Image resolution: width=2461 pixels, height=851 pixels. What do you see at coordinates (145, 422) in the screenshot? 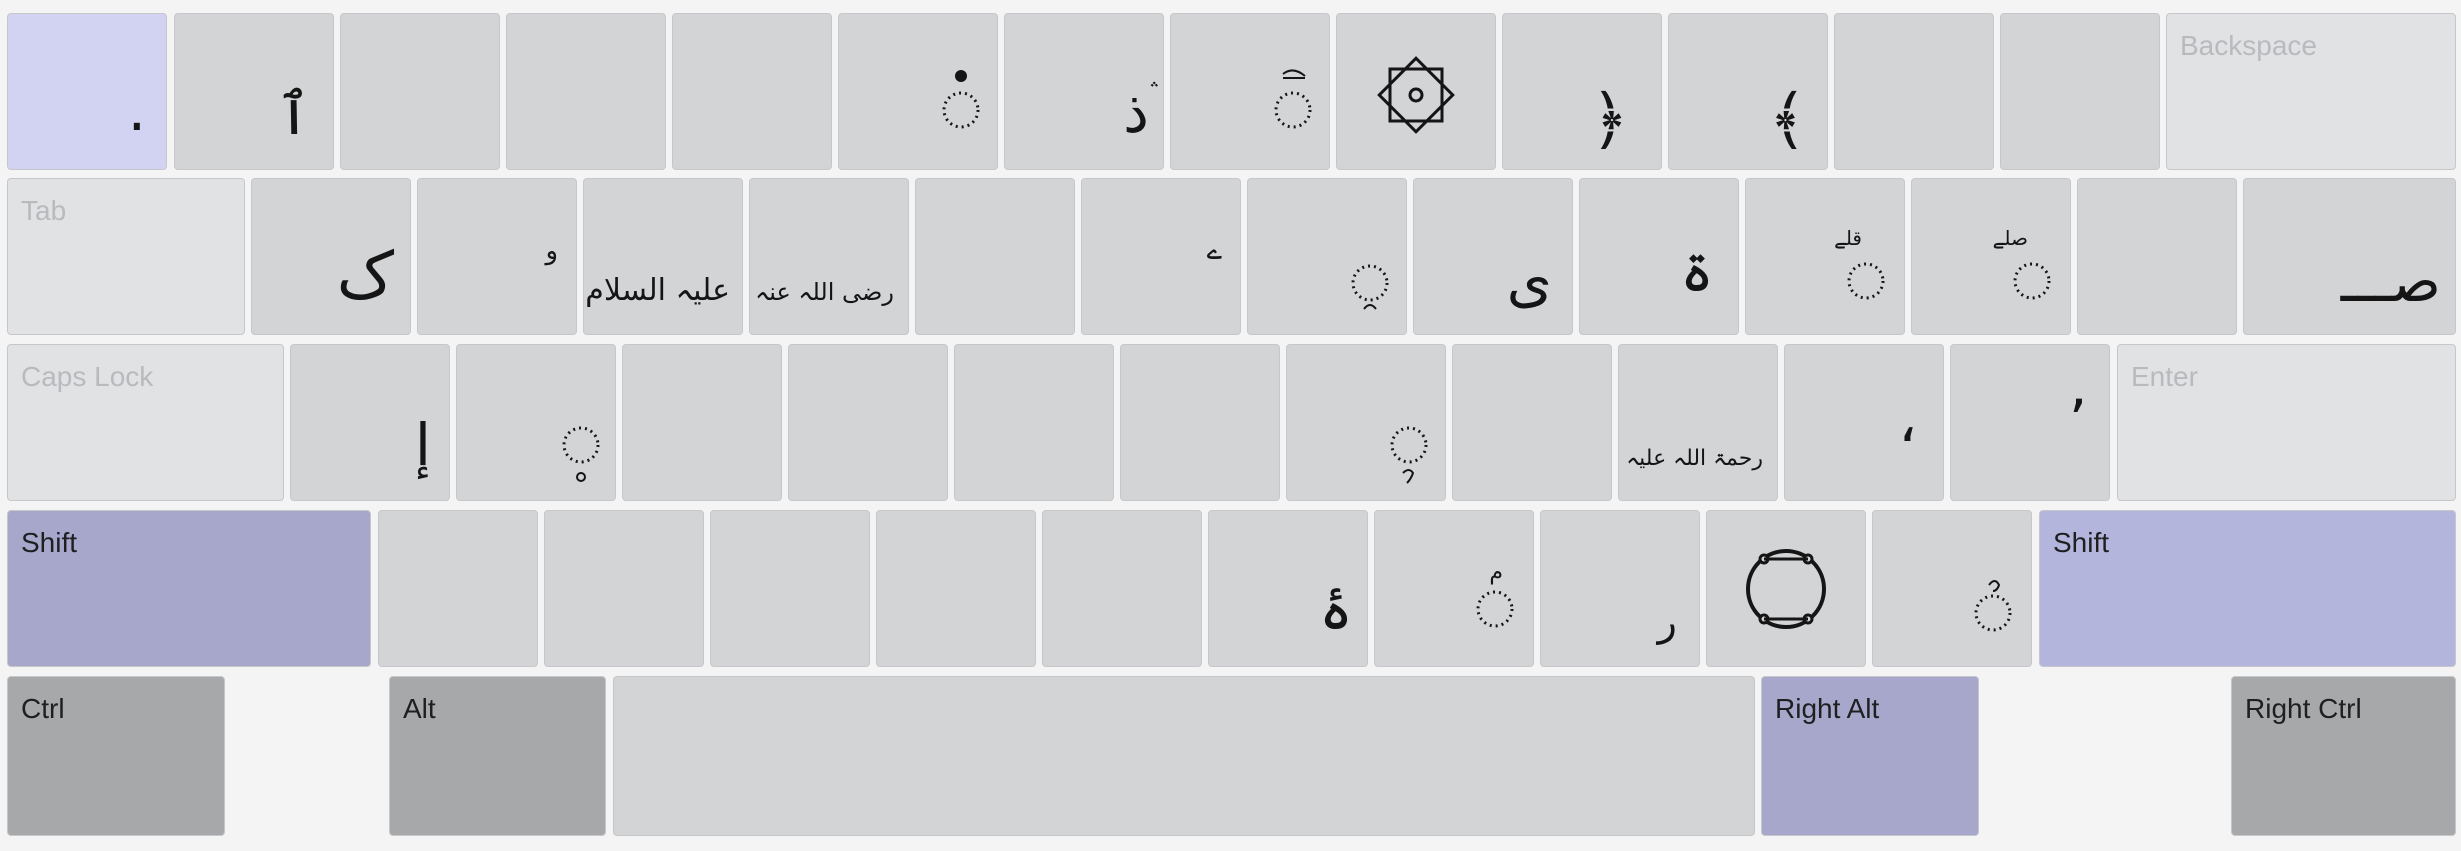
I see `caps-lock-key: Caps Lock` at bounding box center [145, 422].